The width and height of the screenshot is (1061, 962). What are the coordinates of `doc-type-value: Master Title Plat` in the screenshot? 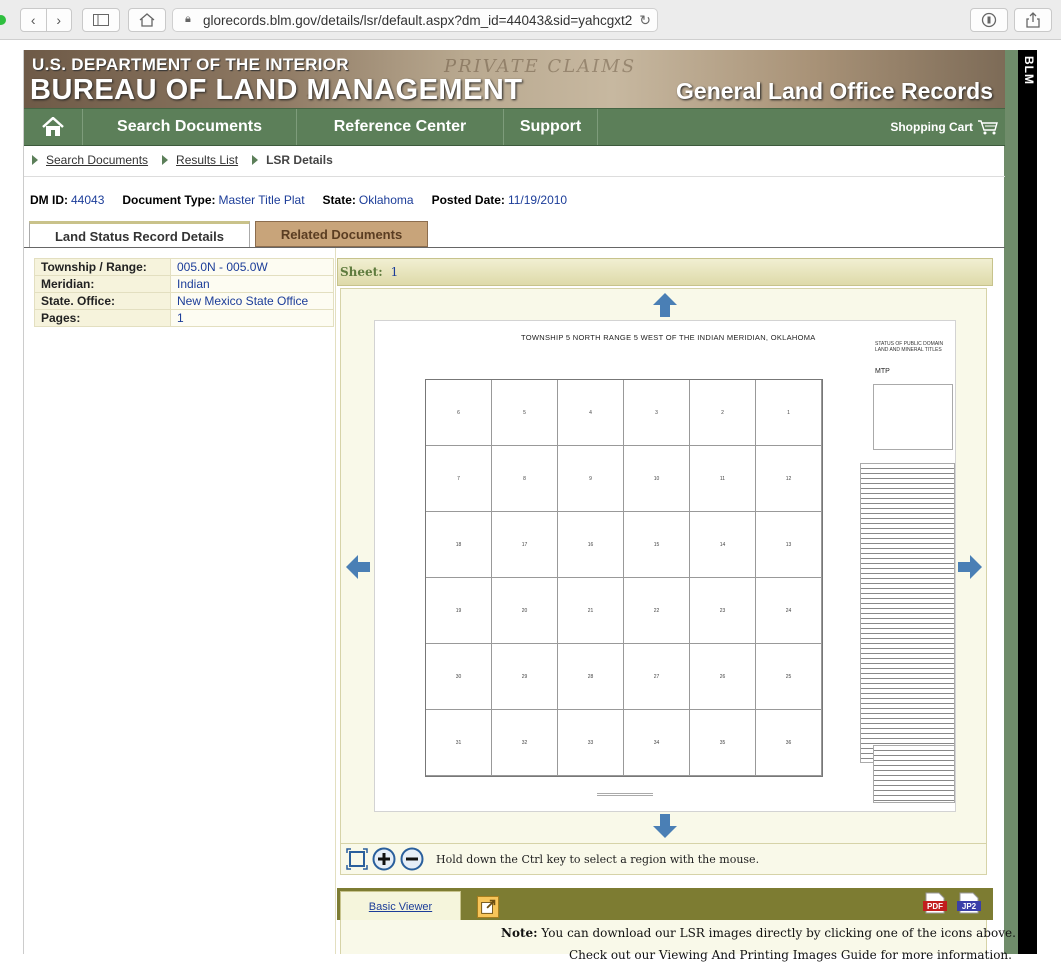 It's located at (261, 200).